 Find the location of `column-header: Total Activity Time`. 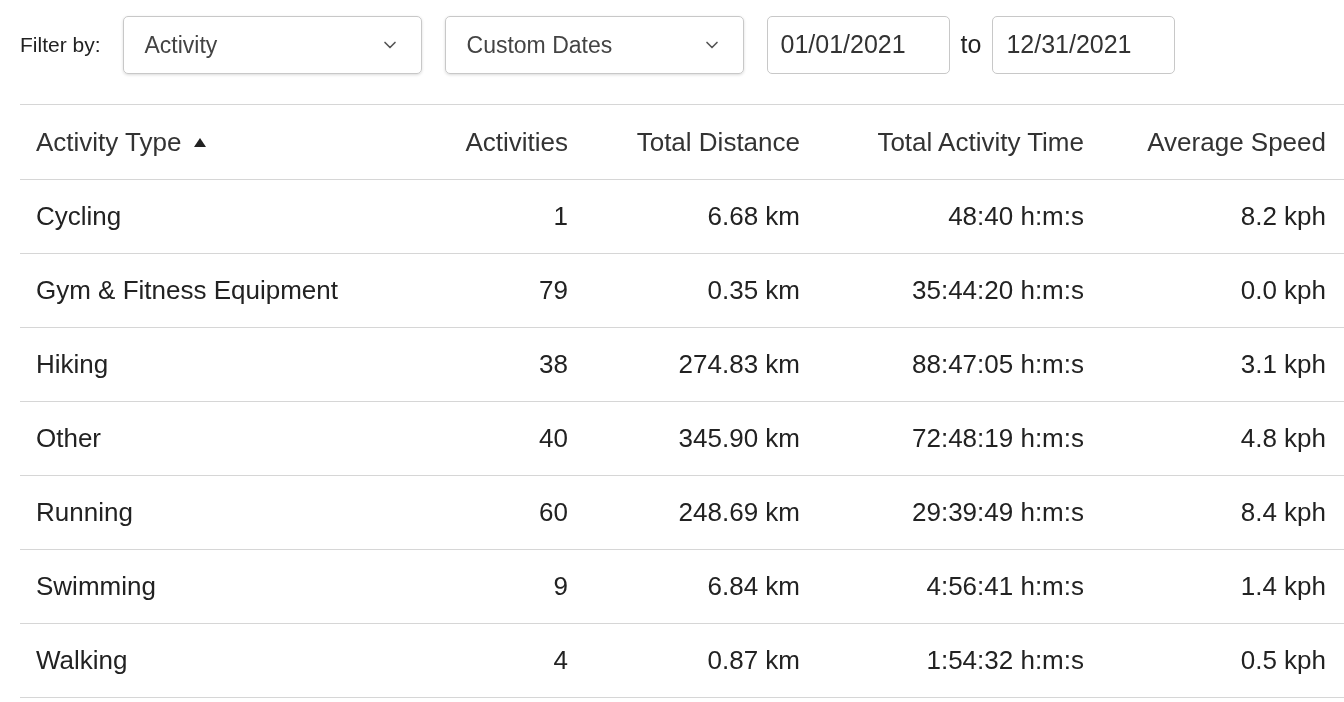

column-header: Total Activity Time is located at coordinates (980, 142).